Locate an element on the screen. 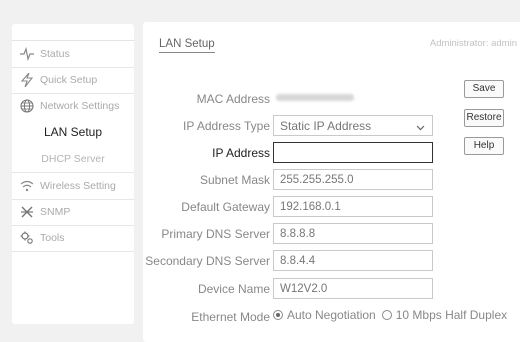 The image size is (520, 342). default-gateway-row: Default Gateway is located at coordinates (331, 207).